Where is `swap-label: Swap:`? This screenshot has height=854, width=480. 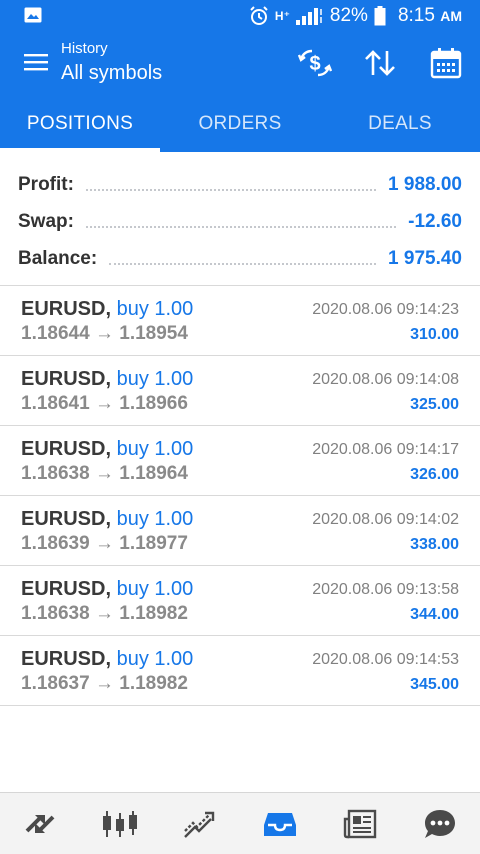
swap-label: Swap: is located at coordinates (46, 221).